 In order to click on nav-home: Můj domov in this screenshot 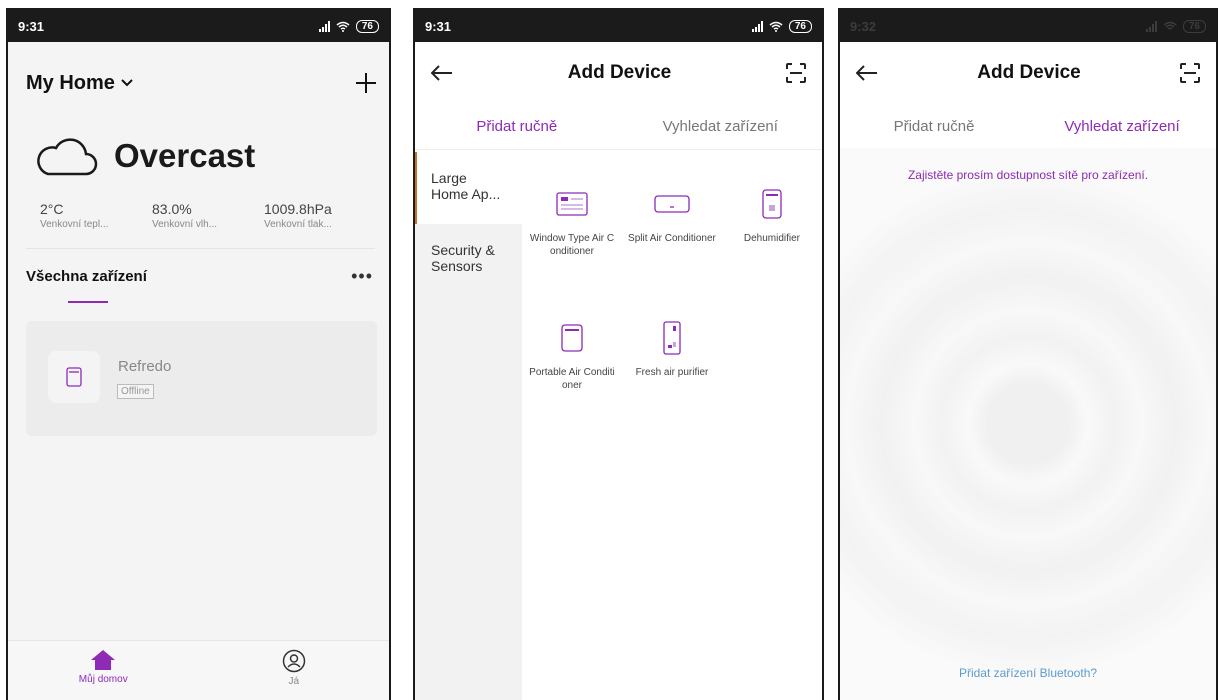, I will do `click(103, 670)`.